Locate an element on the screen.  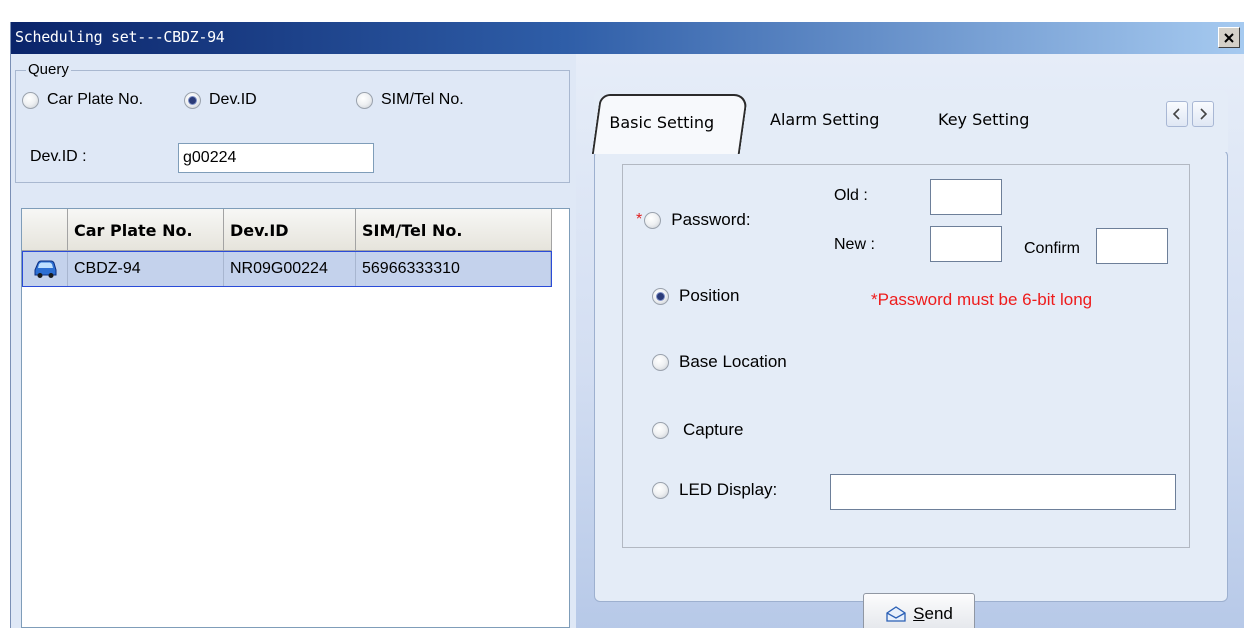
radio-position is located at coordinates (660, 296).